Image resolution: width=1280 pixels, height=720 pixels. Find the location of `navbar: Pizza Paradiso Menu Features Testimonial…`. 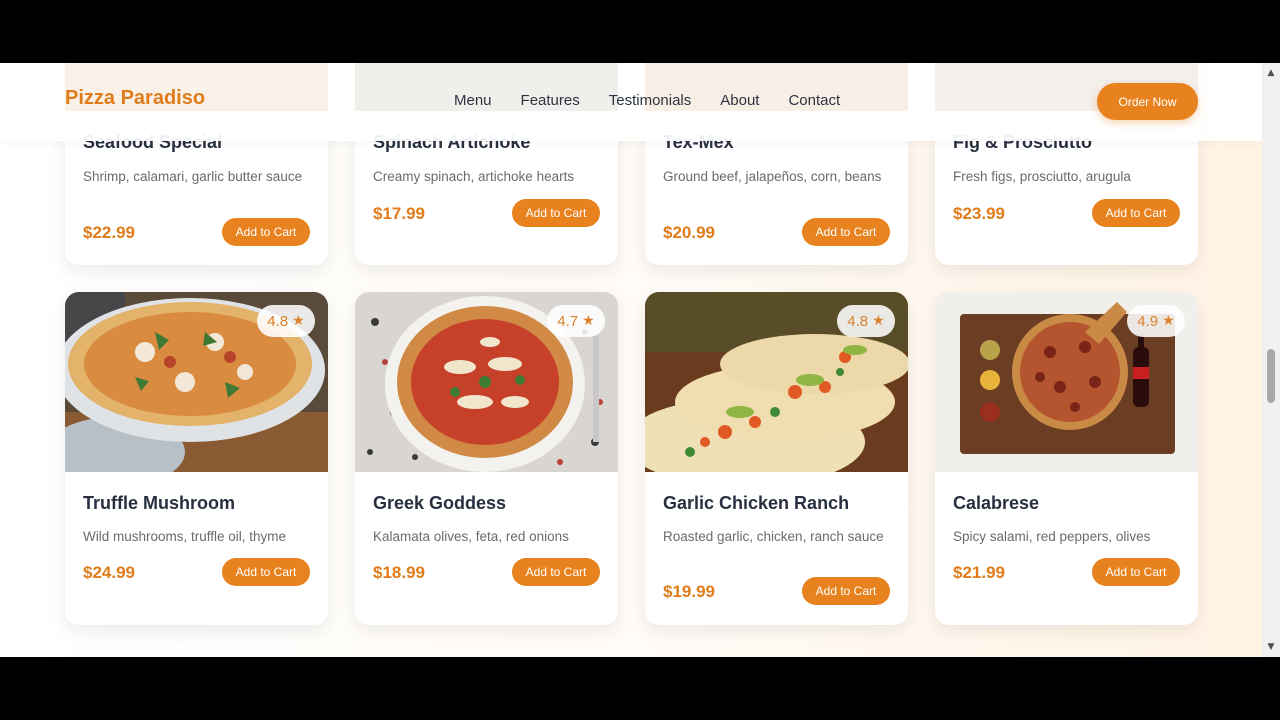

navbar: Pizza Paradiso Menu Features Testimonial… is located at coordinates (631, 102).